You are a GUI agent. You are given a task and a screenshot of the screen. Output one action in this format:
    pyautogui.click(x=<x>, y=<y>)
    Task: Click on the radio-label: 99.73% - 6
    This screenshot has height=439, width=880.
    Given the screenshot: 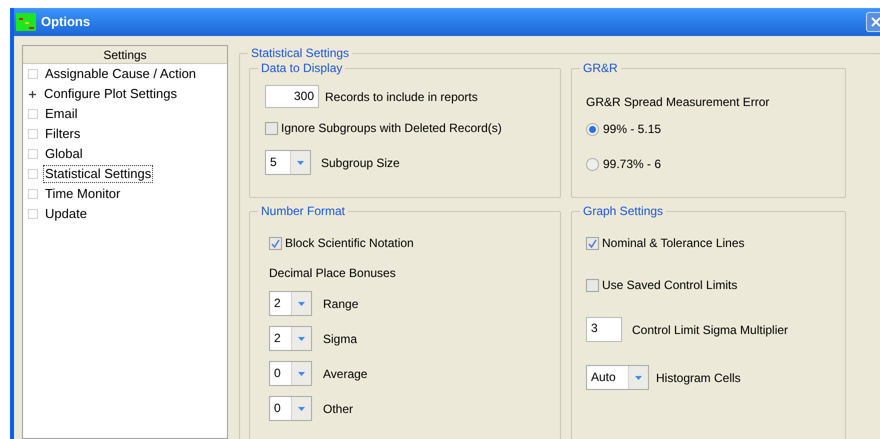 What is the action you would take?
    pyautogui.click(x=632, y=164)
    